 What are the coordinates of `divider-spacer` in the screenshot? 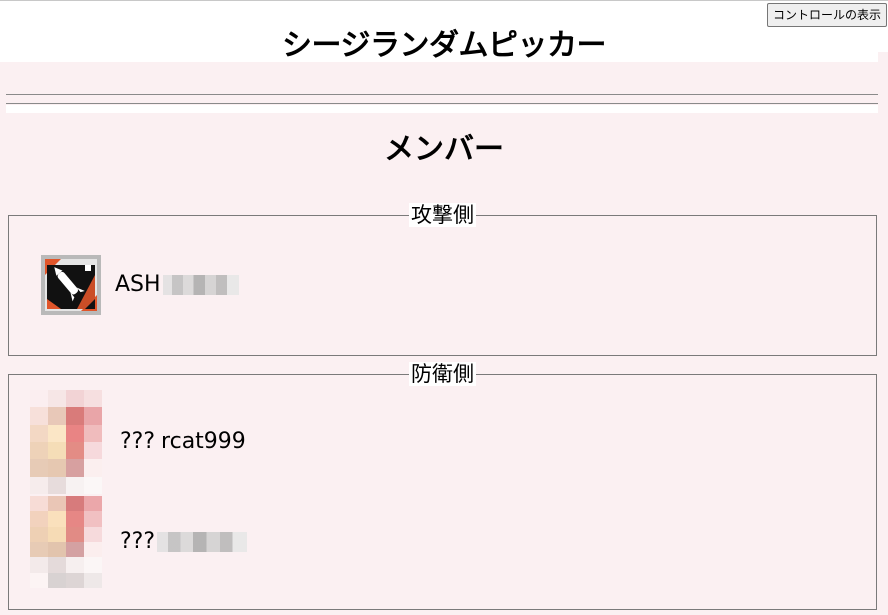 It's located at (442, 109).